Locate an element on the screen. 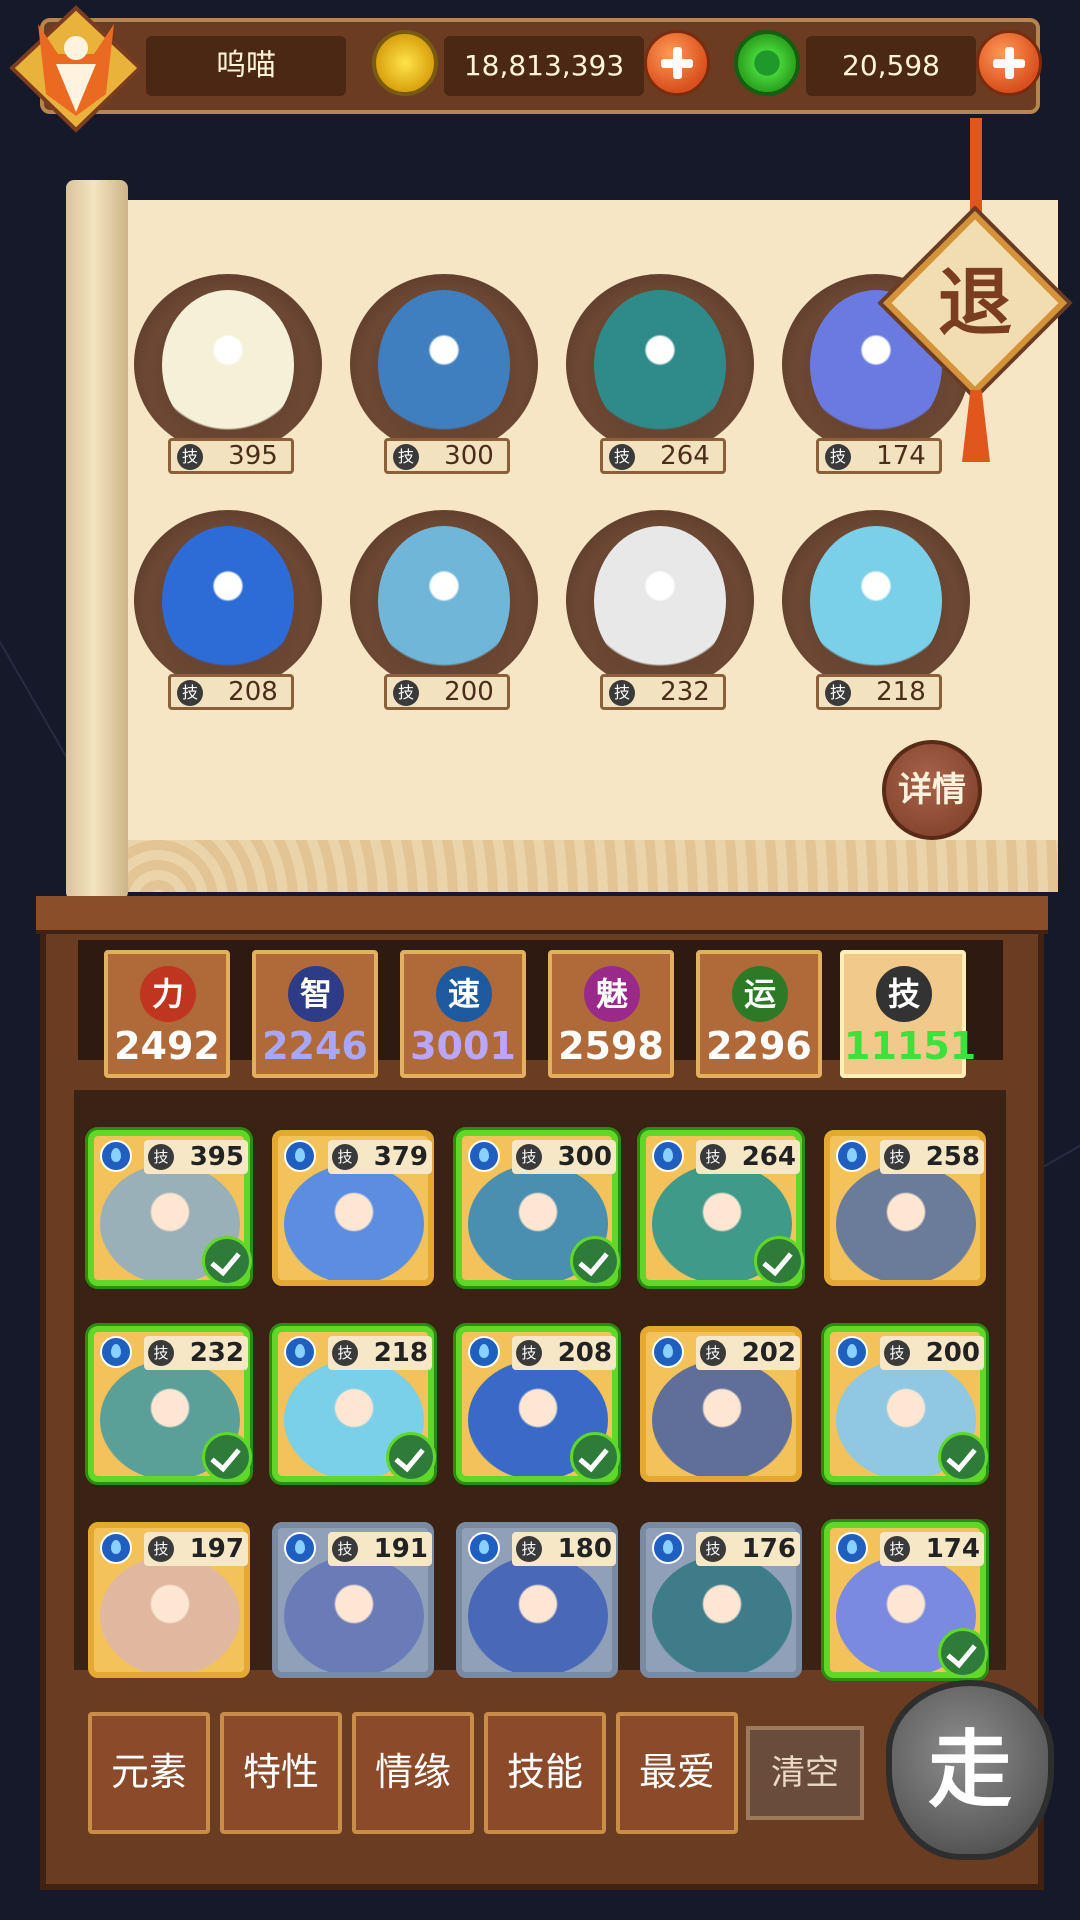 Image resolution: width=1080 pixels, height=1920 pixels. stat-value: 2246 is located at coordinates (315, 1046).